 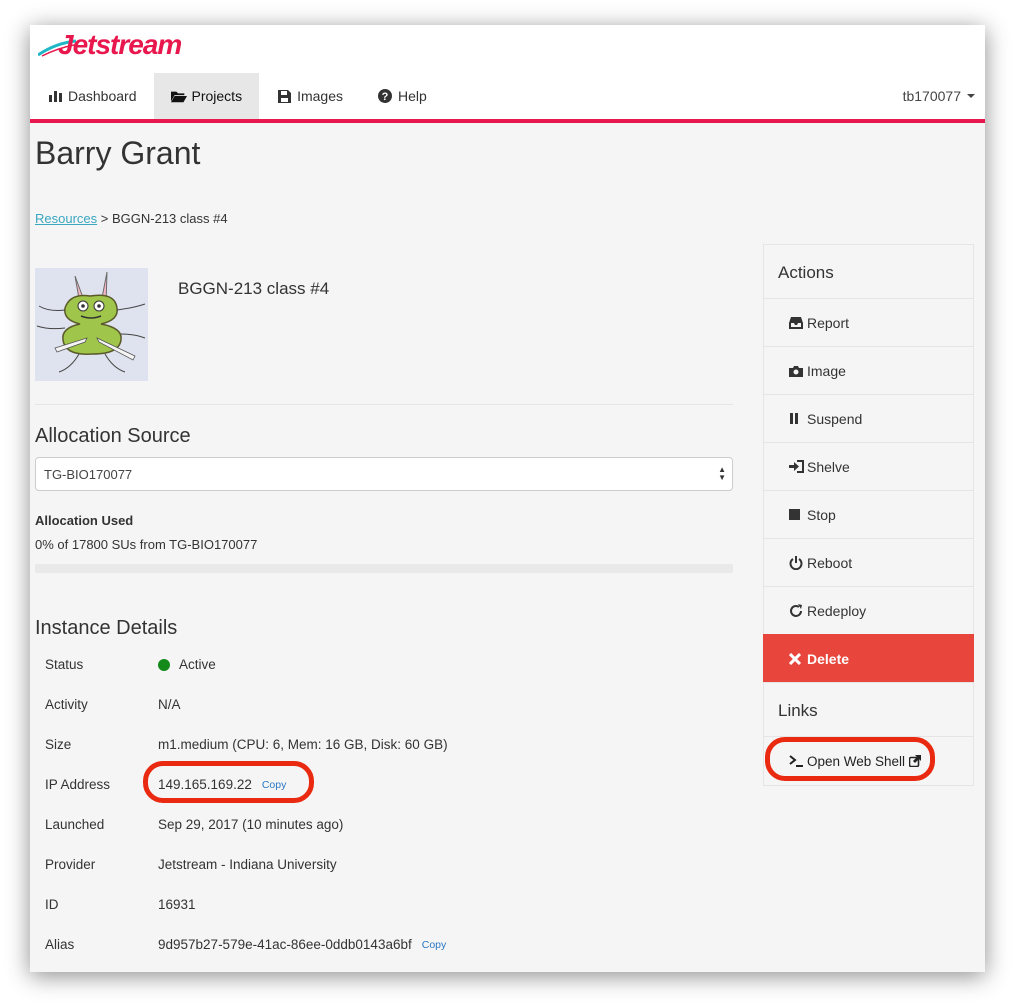 I want to click on reboot-label: Reboot, so click(x=830, y=562).